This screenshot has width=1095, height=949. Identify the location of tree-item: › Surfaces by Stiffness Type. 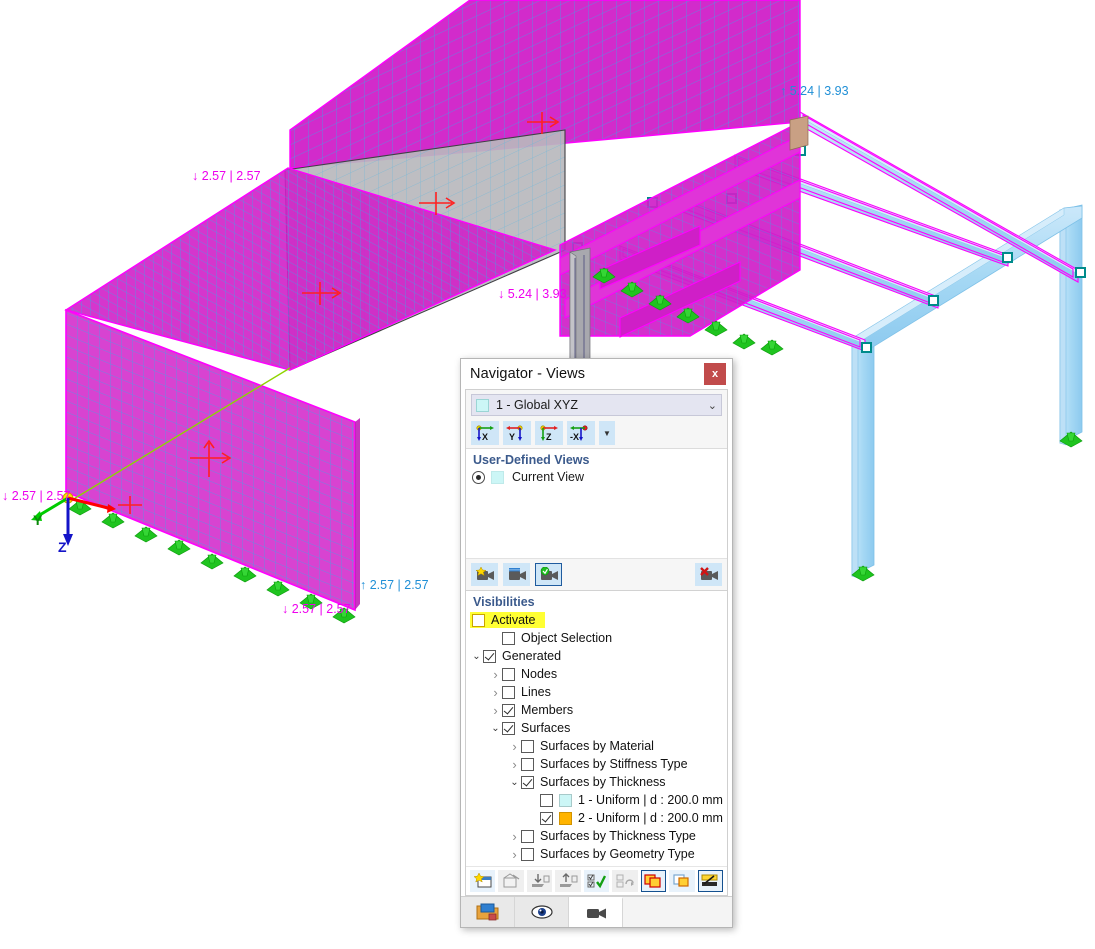
(596, 764).